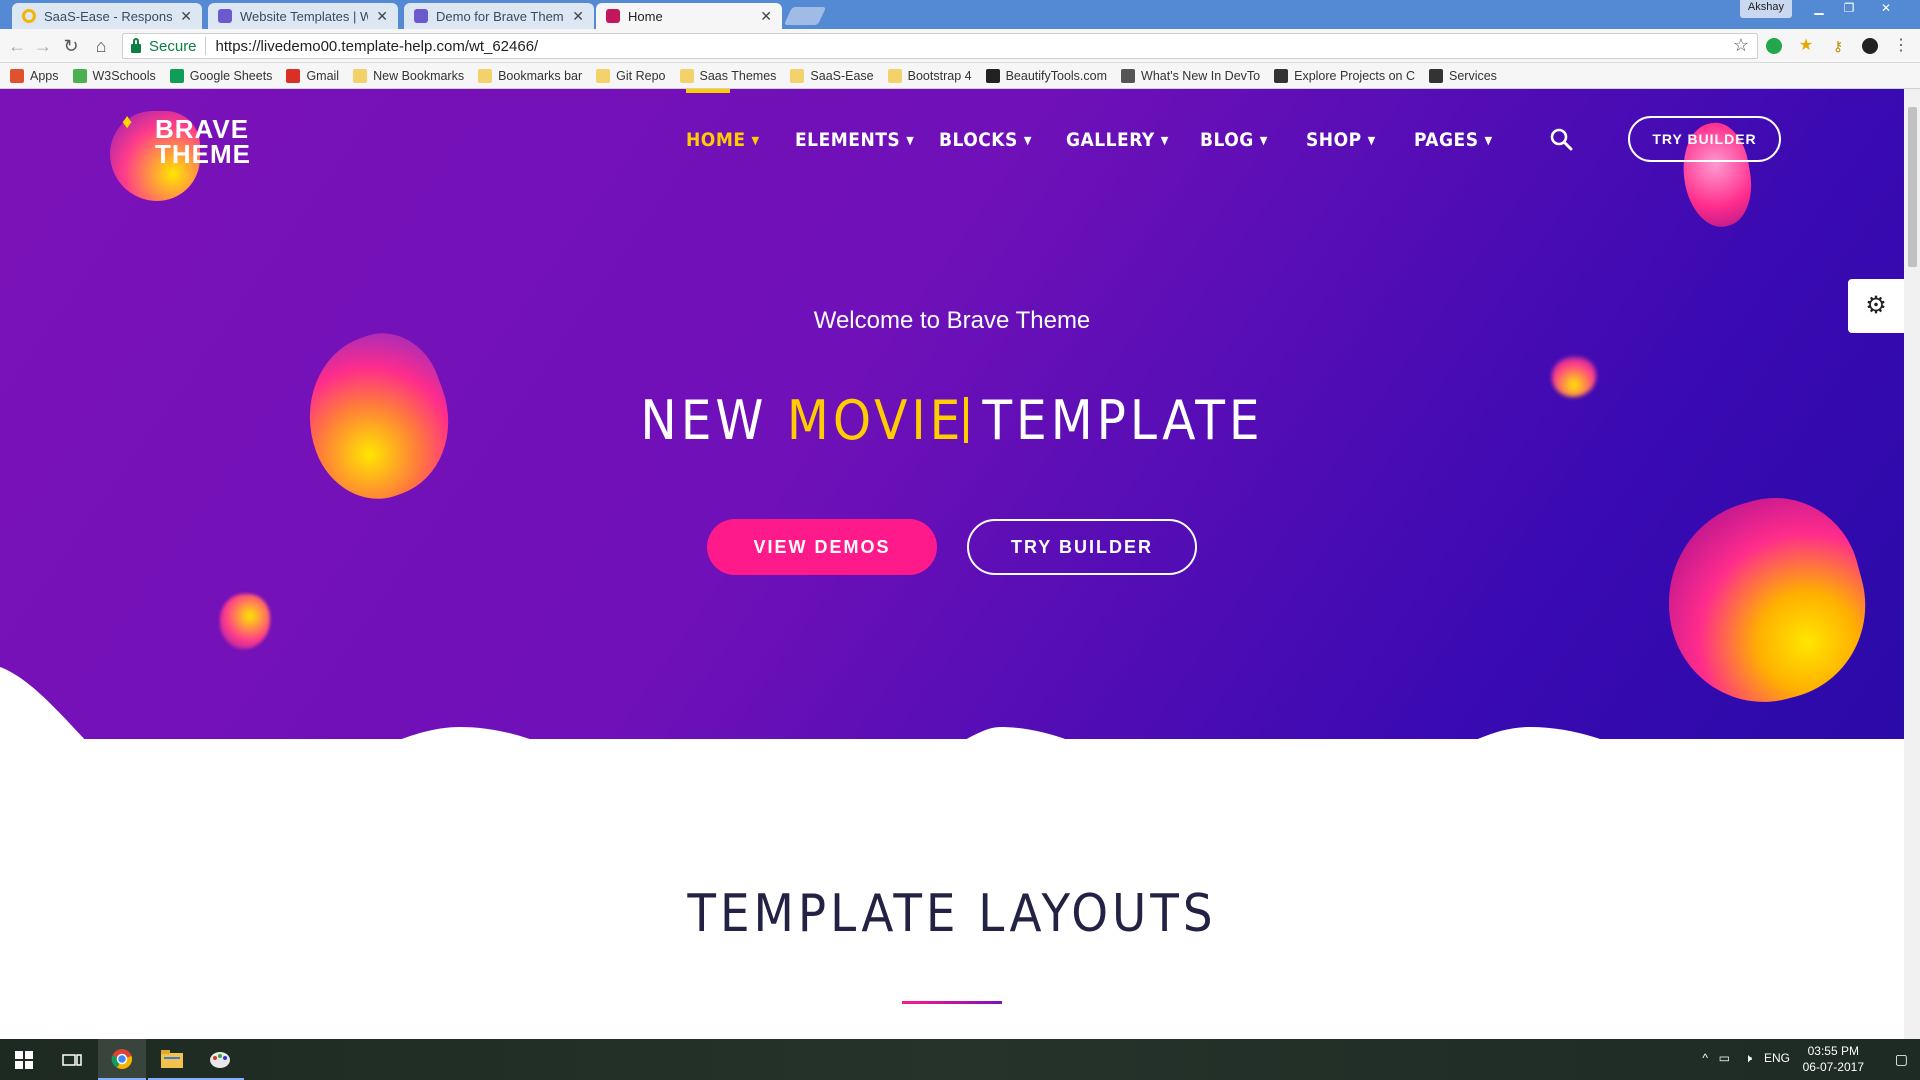 The height and width of the screenshot is (1080, 1920). What do you see at coordinates (24, 1059) in the screenshot?
I see `windows-start-icon` at bounding box center [24, 1059].